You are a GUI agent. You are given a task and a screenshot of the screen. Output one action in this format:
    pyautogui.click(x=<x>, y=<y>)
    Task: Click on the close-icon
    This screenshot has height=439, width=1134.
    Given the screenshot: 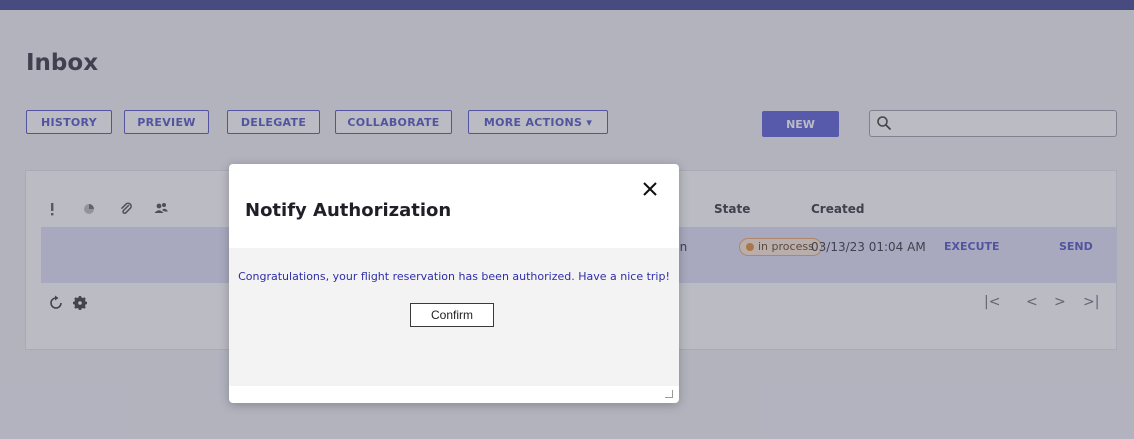 What is the action you would take?
    pyautogui.click(x=650, y=189)
    